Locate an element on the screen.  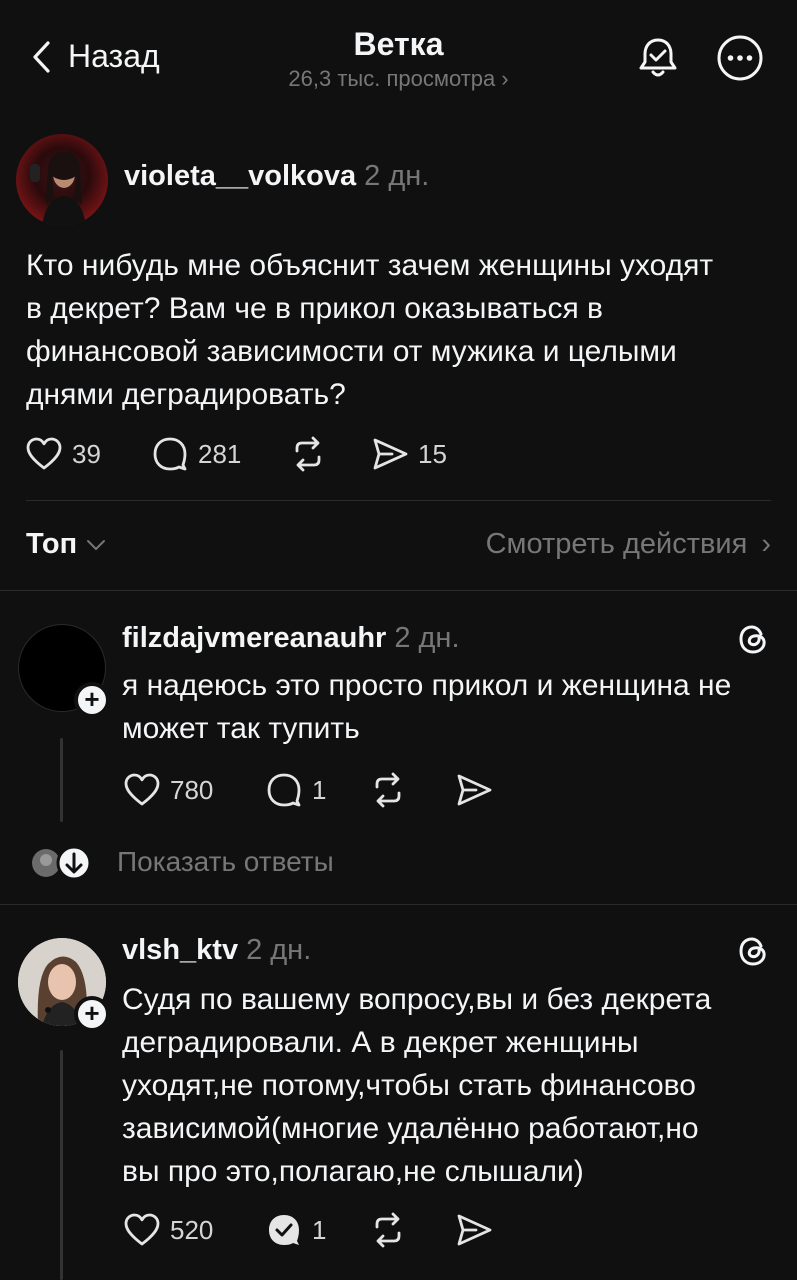
bell-check-icon is located at coordinates (658, 57).